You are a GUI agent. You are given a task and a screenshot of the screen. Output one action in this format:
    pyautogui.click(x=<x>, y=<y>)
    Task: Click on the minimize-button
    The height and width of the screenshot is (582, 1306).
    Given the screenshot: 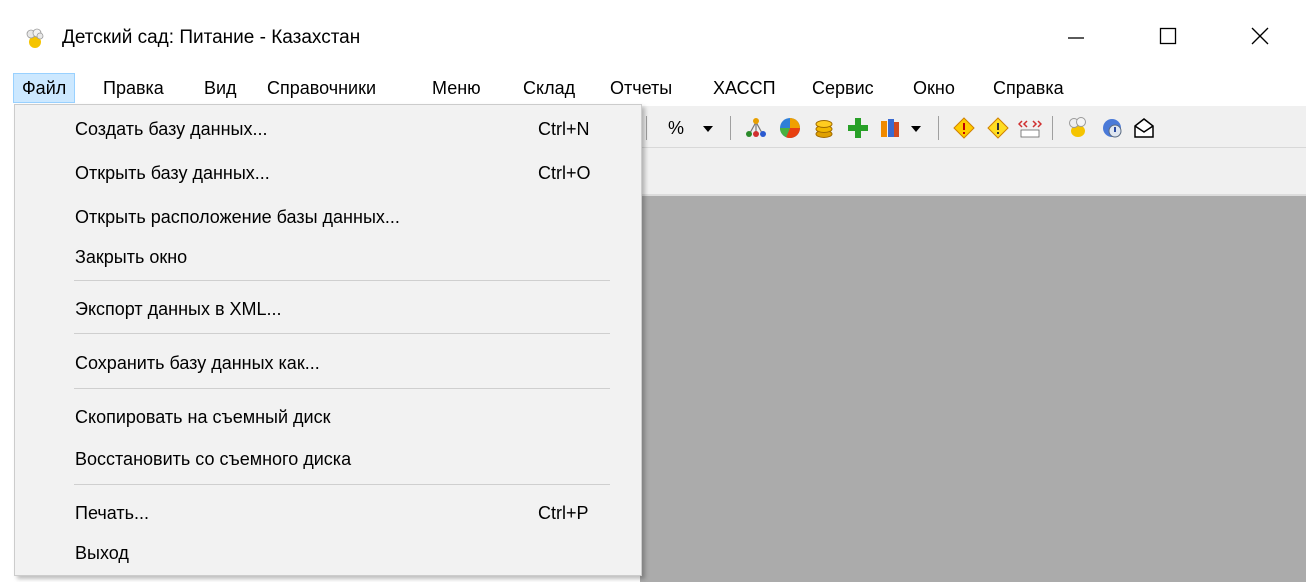 What is the action you would take?
    pyautogui.click(x=1076, y=38)
    